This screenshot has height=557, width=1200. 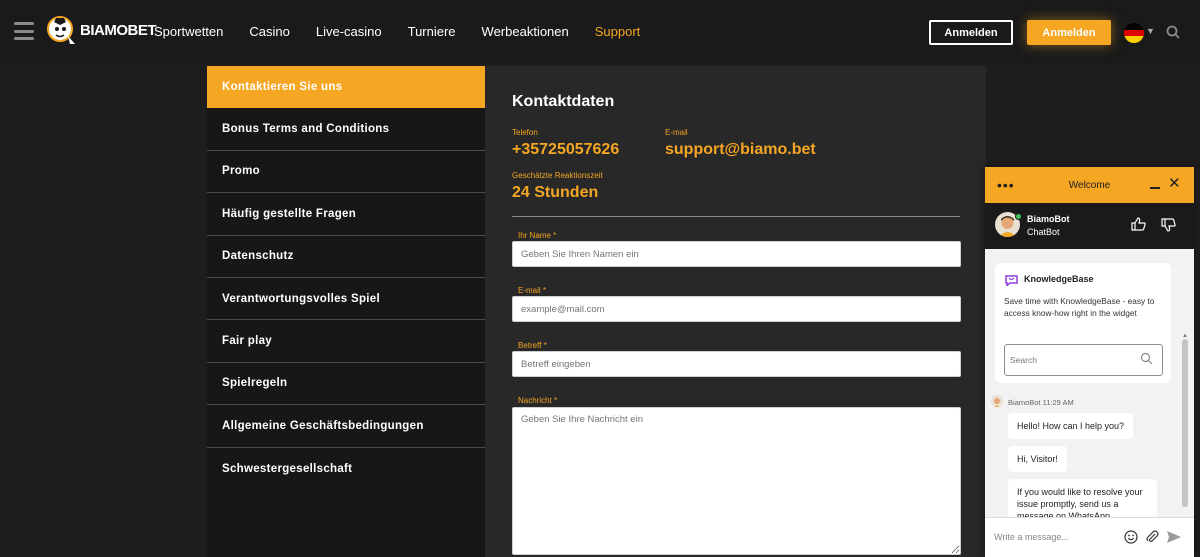 What do you see at coordinates (346, 129) in the screenshot?
I see `sidebar-item-bonus-terms: Bonus Terms and Conditions` at bounding box center [346, 129].